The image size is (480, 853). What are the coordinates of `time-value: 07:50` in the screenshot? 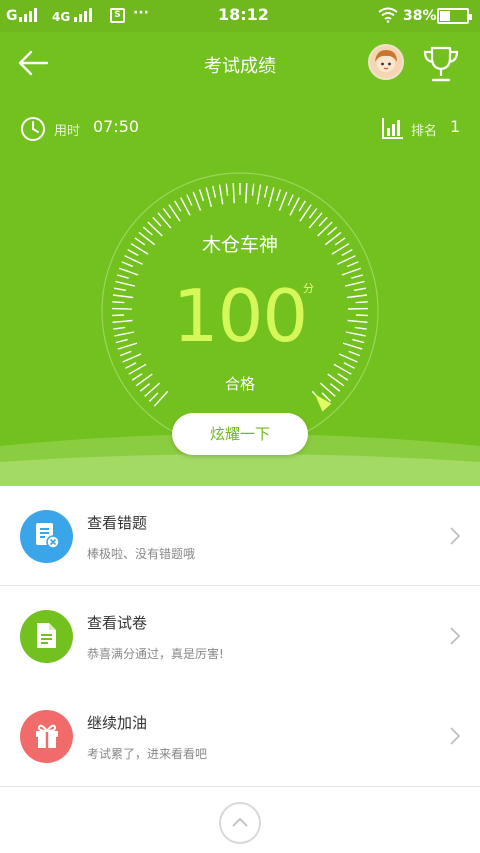 It's located at (116, 126).